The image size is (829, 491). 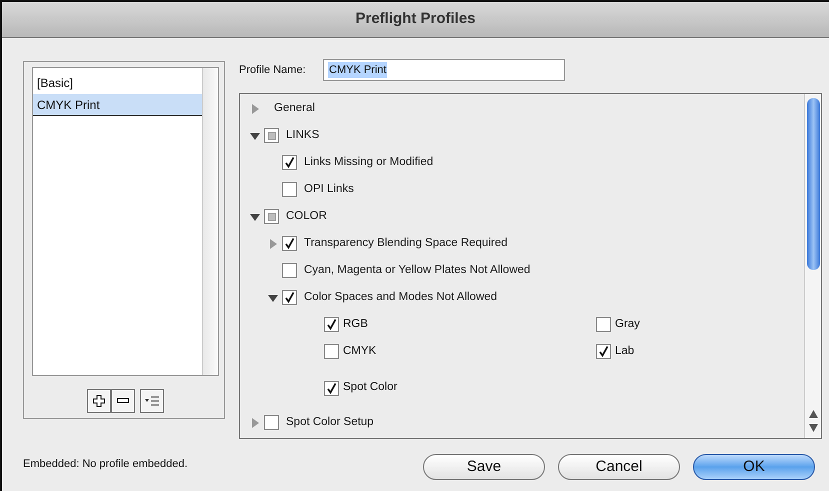 I want to click on profile-item: CMYK Print, so click(x=117, y=105).